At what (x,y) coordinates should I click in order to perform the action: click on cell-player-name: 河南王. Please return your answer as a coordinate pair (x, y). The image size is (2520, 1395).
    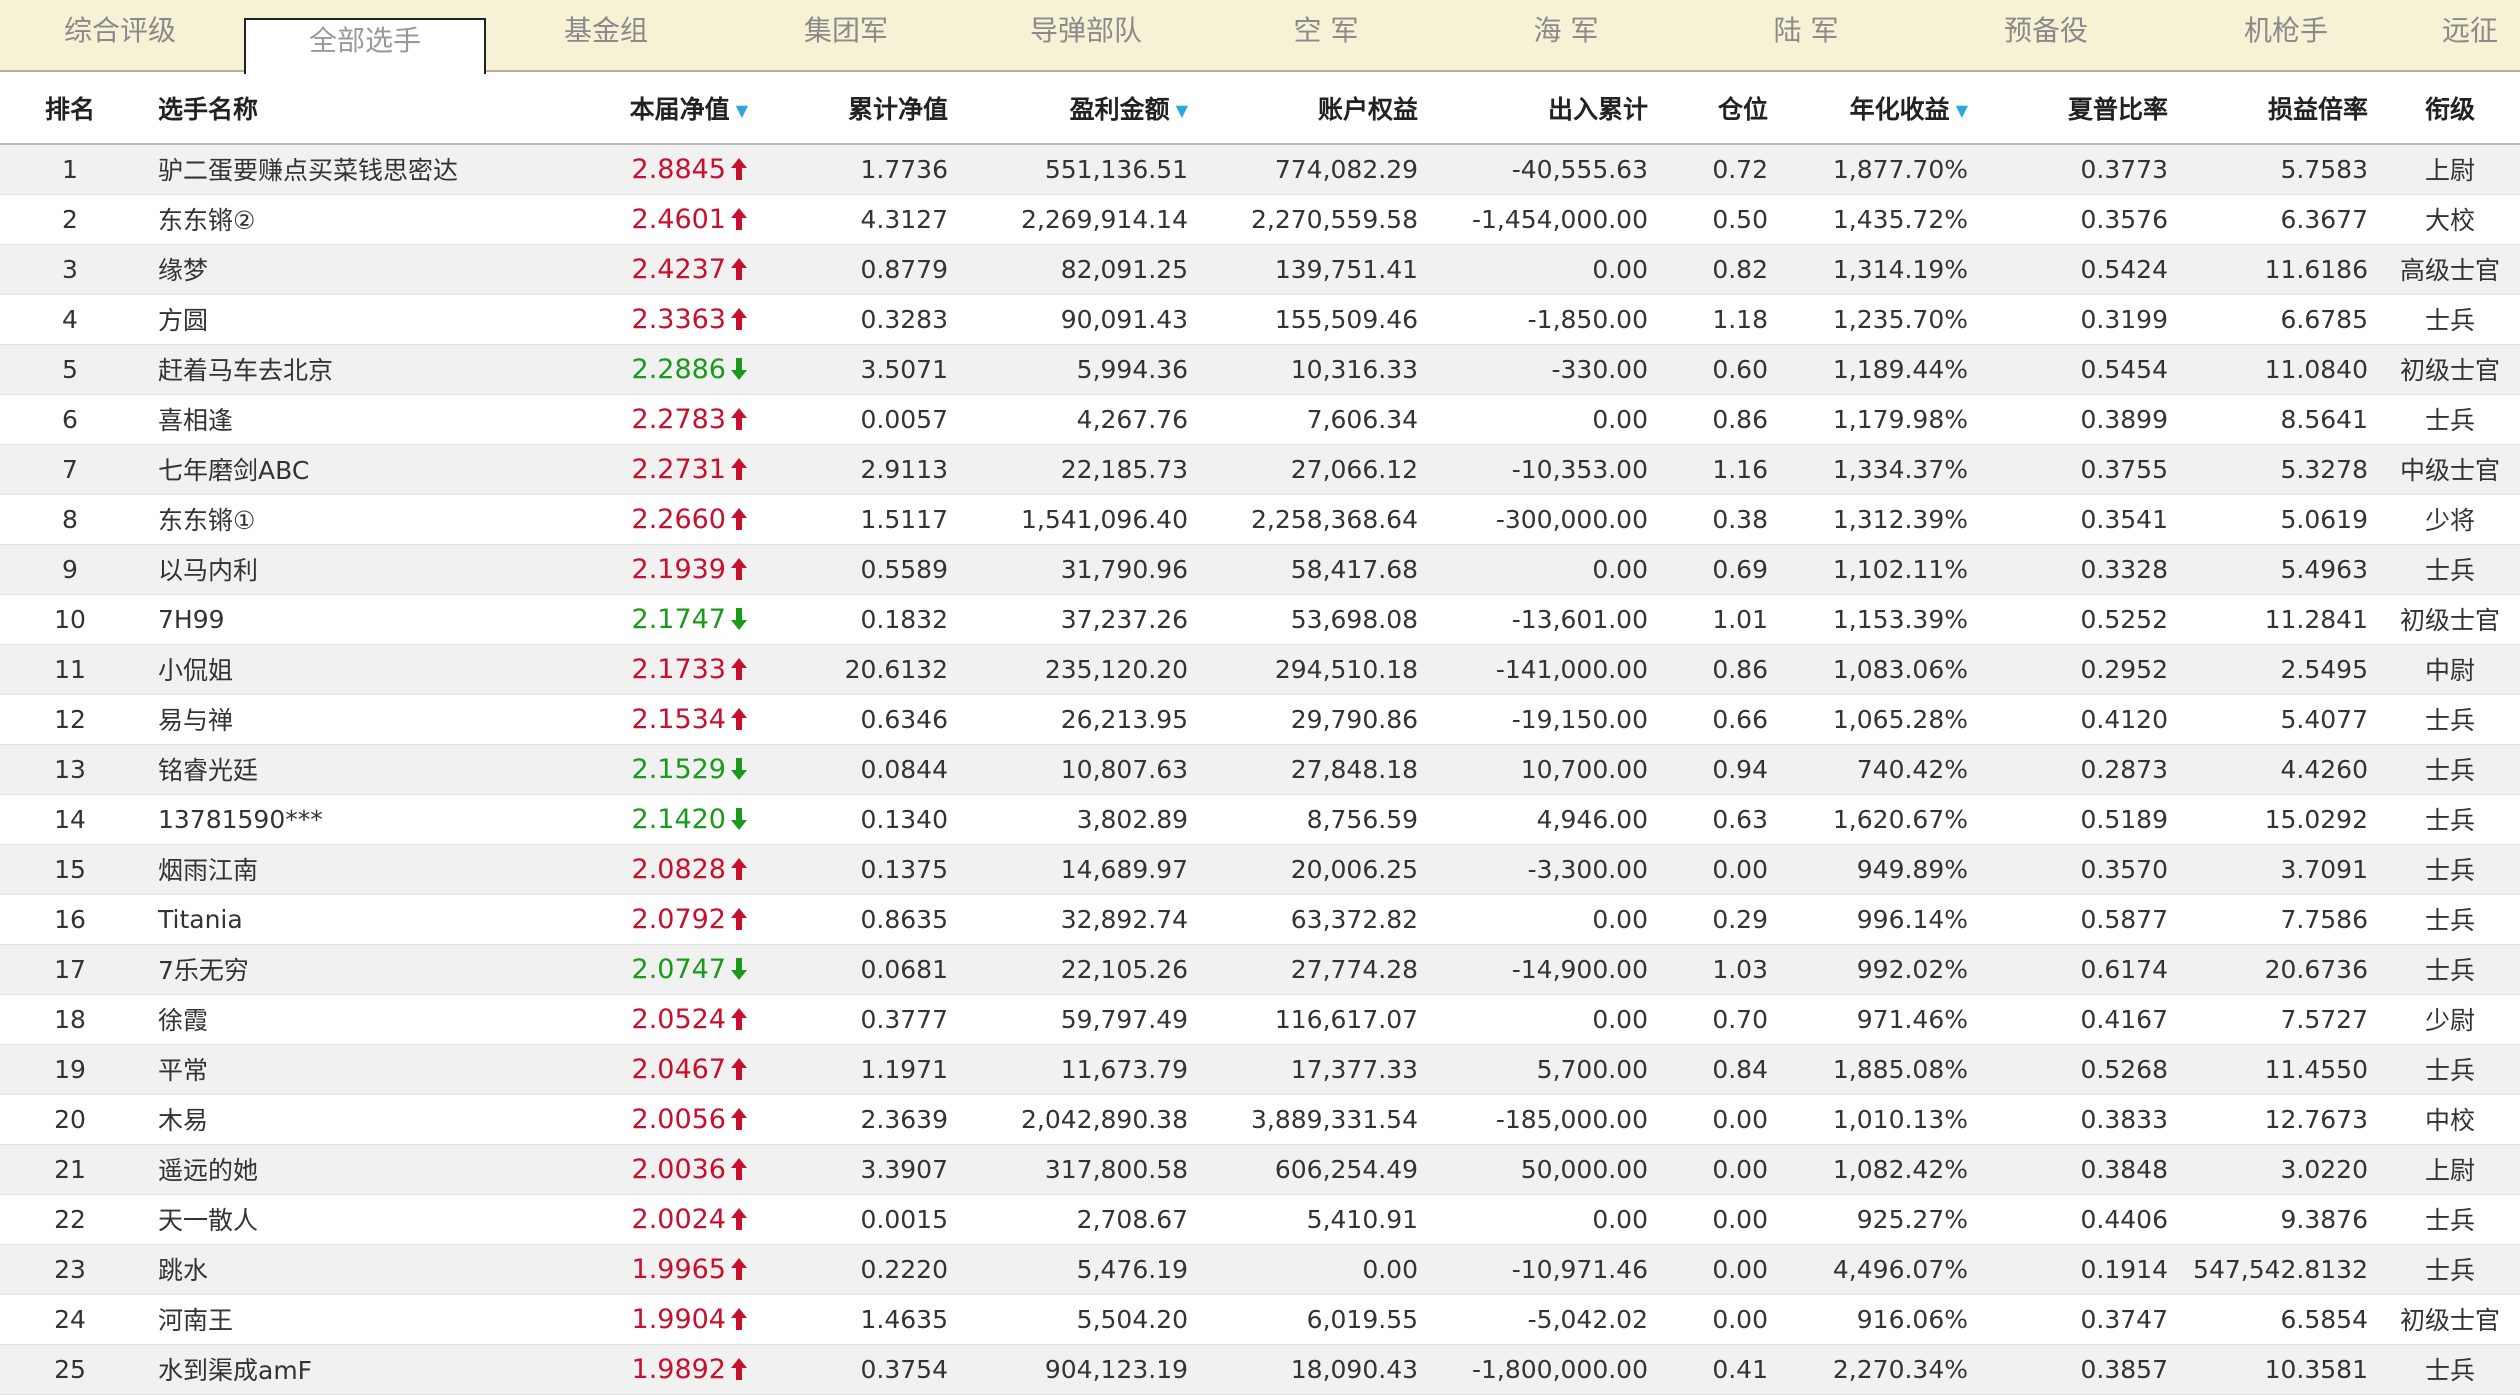
    Looking at the image, I should click on (355, 1319).